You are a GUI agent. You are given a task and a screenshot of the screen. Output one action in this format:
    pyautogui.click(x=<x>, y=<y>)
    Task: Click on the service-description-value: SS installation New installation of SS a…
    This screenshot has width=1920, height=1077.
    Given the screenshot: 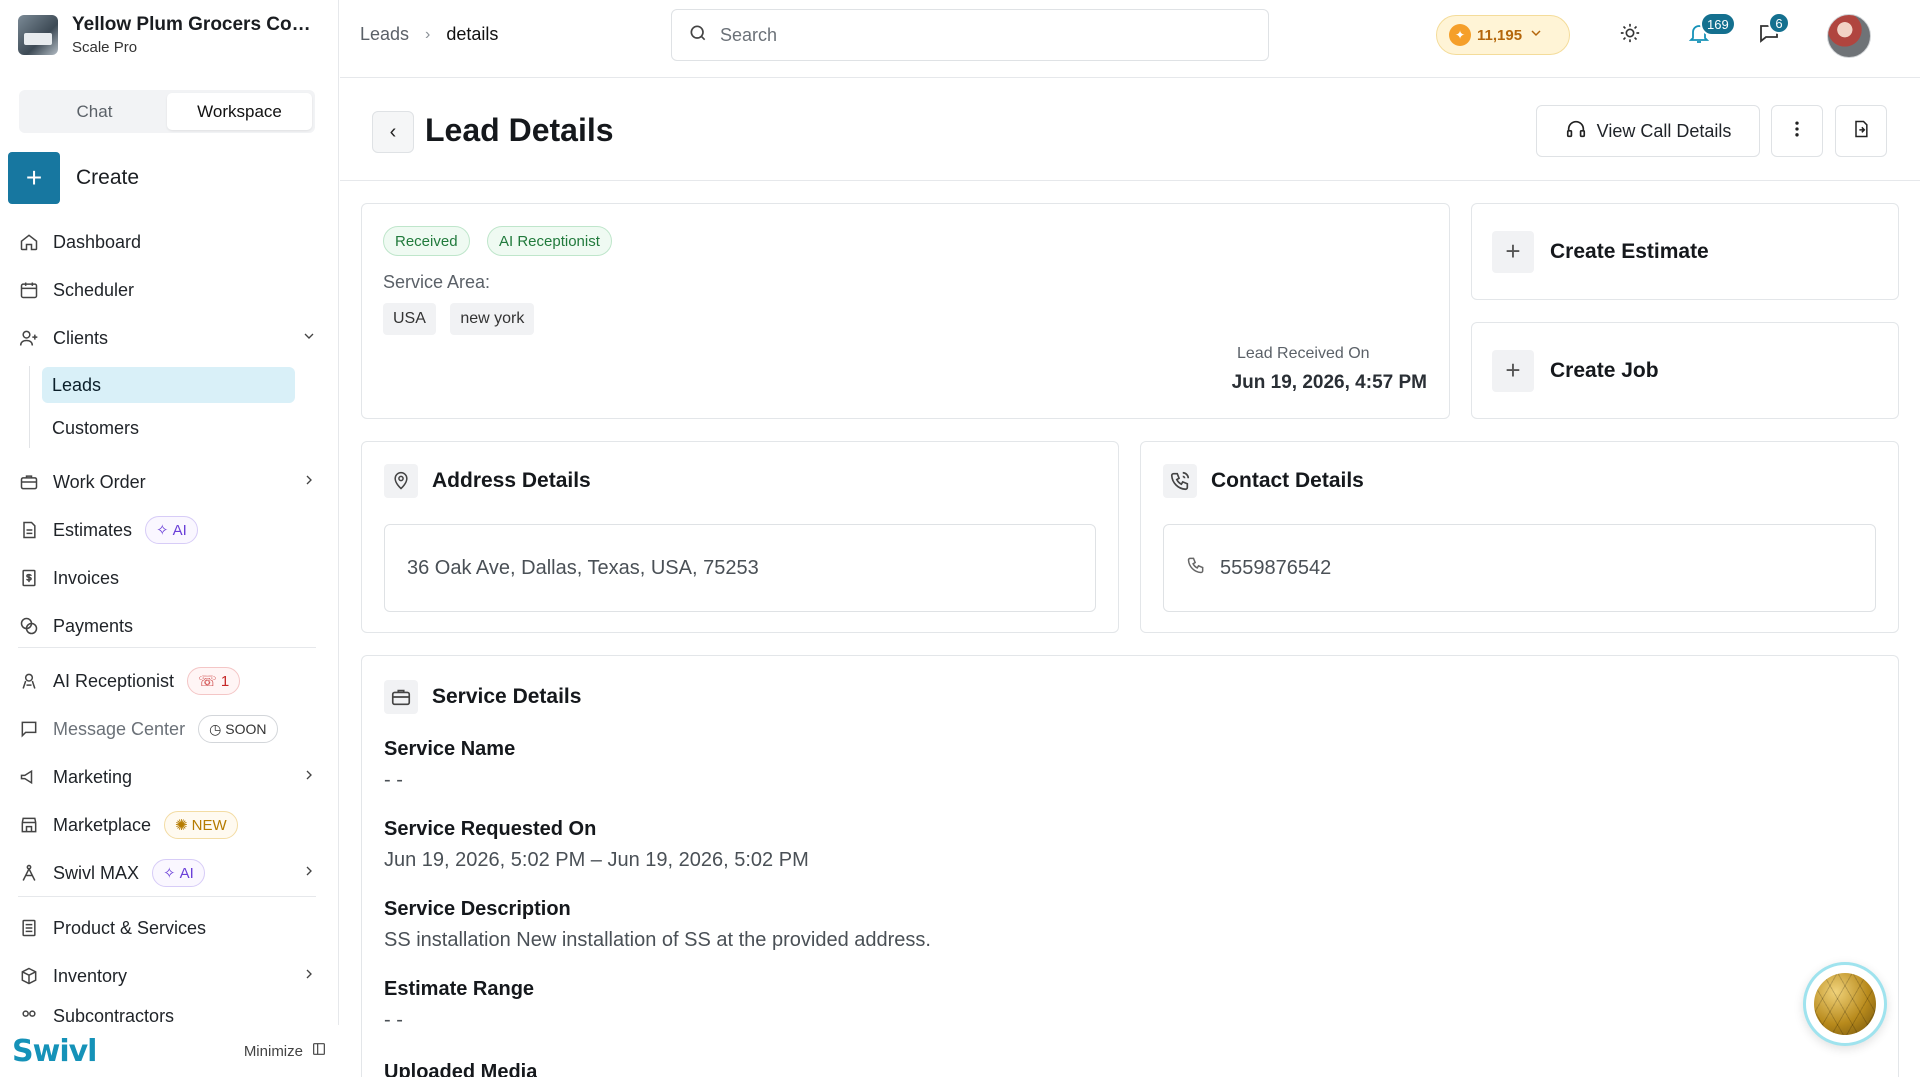 What is the action you would take?
    pyautogui.click(x=657, y=940)
    